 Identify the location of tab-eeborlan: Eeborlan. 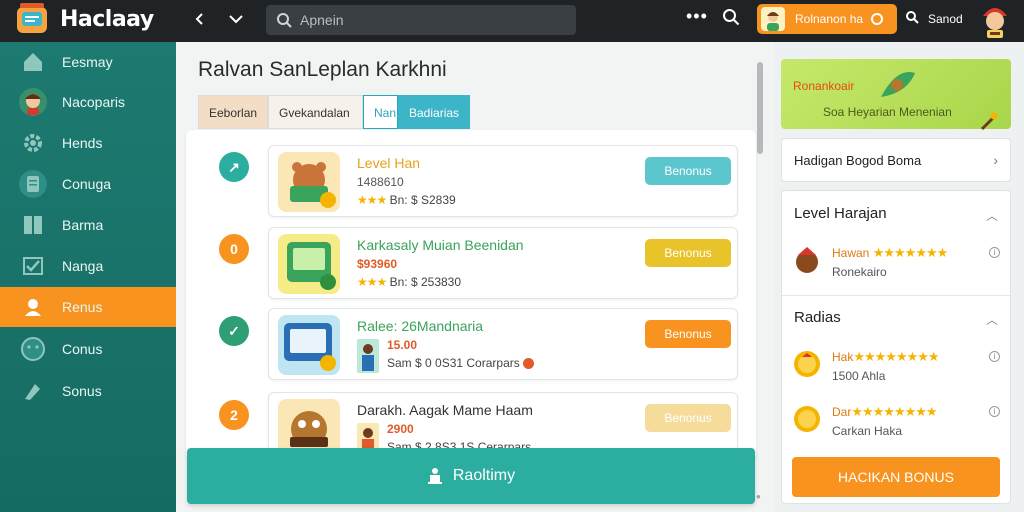
(233, 112).